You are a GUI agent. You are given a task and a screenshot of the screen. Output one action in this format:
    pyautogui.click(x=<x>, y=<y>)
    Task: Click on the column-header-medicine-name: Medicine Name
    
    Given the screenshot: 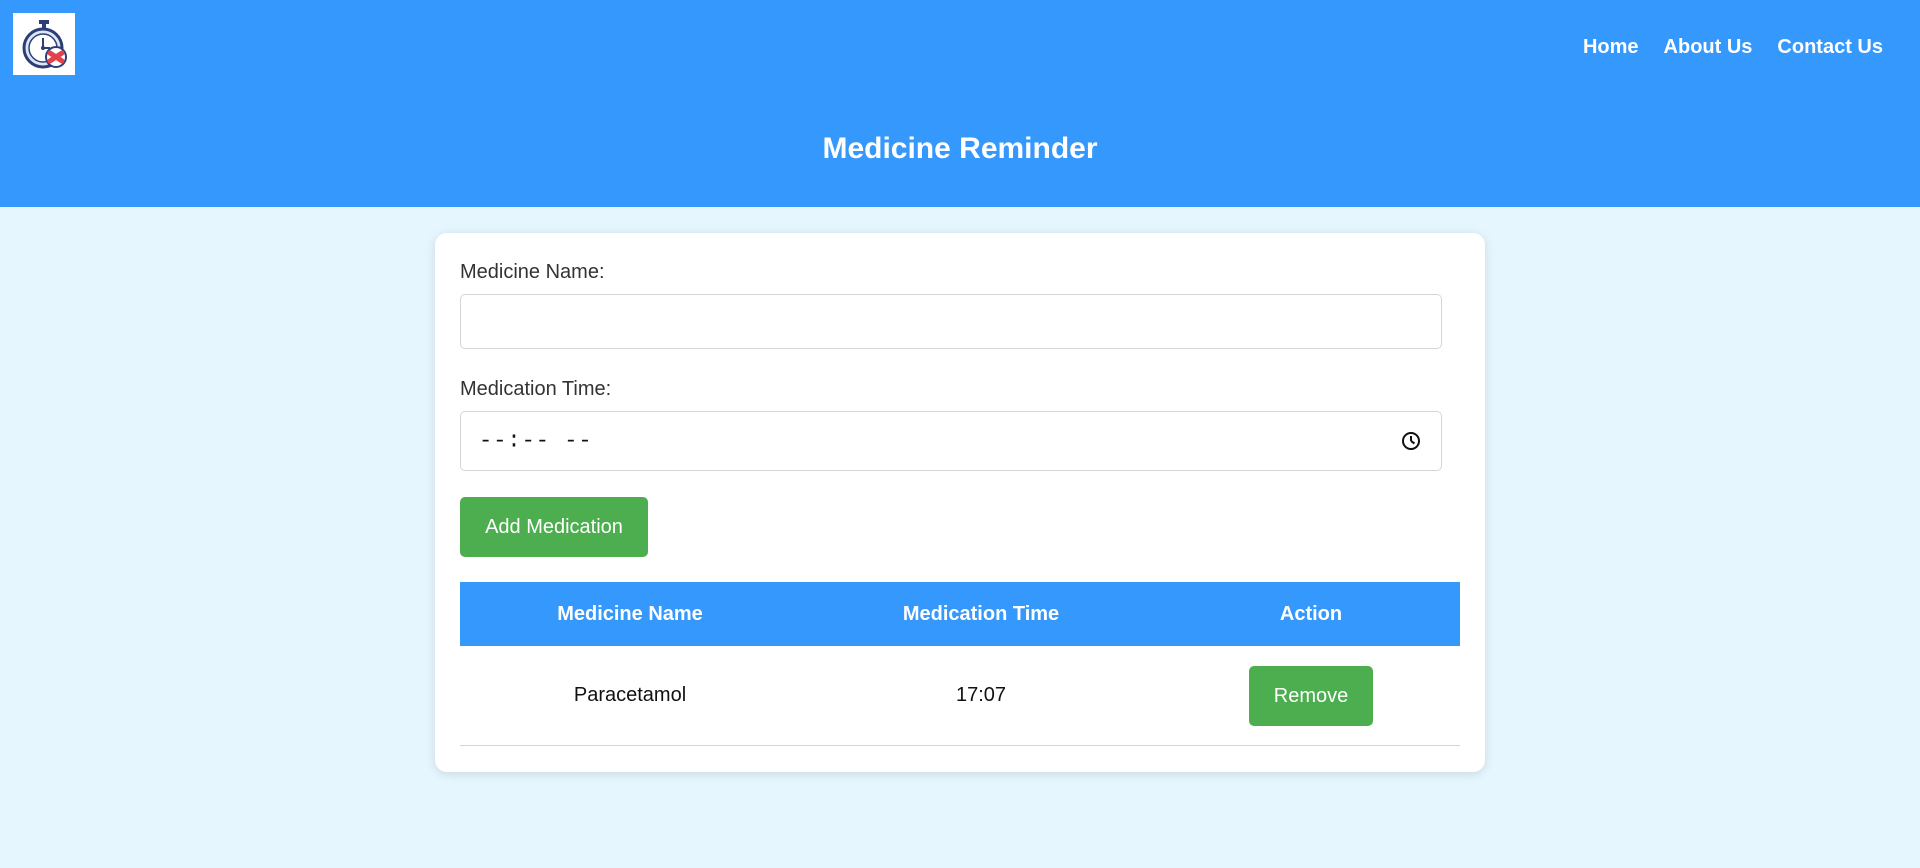 What is the action you would take?
    pyautogui.click(x=630, y=613)
    